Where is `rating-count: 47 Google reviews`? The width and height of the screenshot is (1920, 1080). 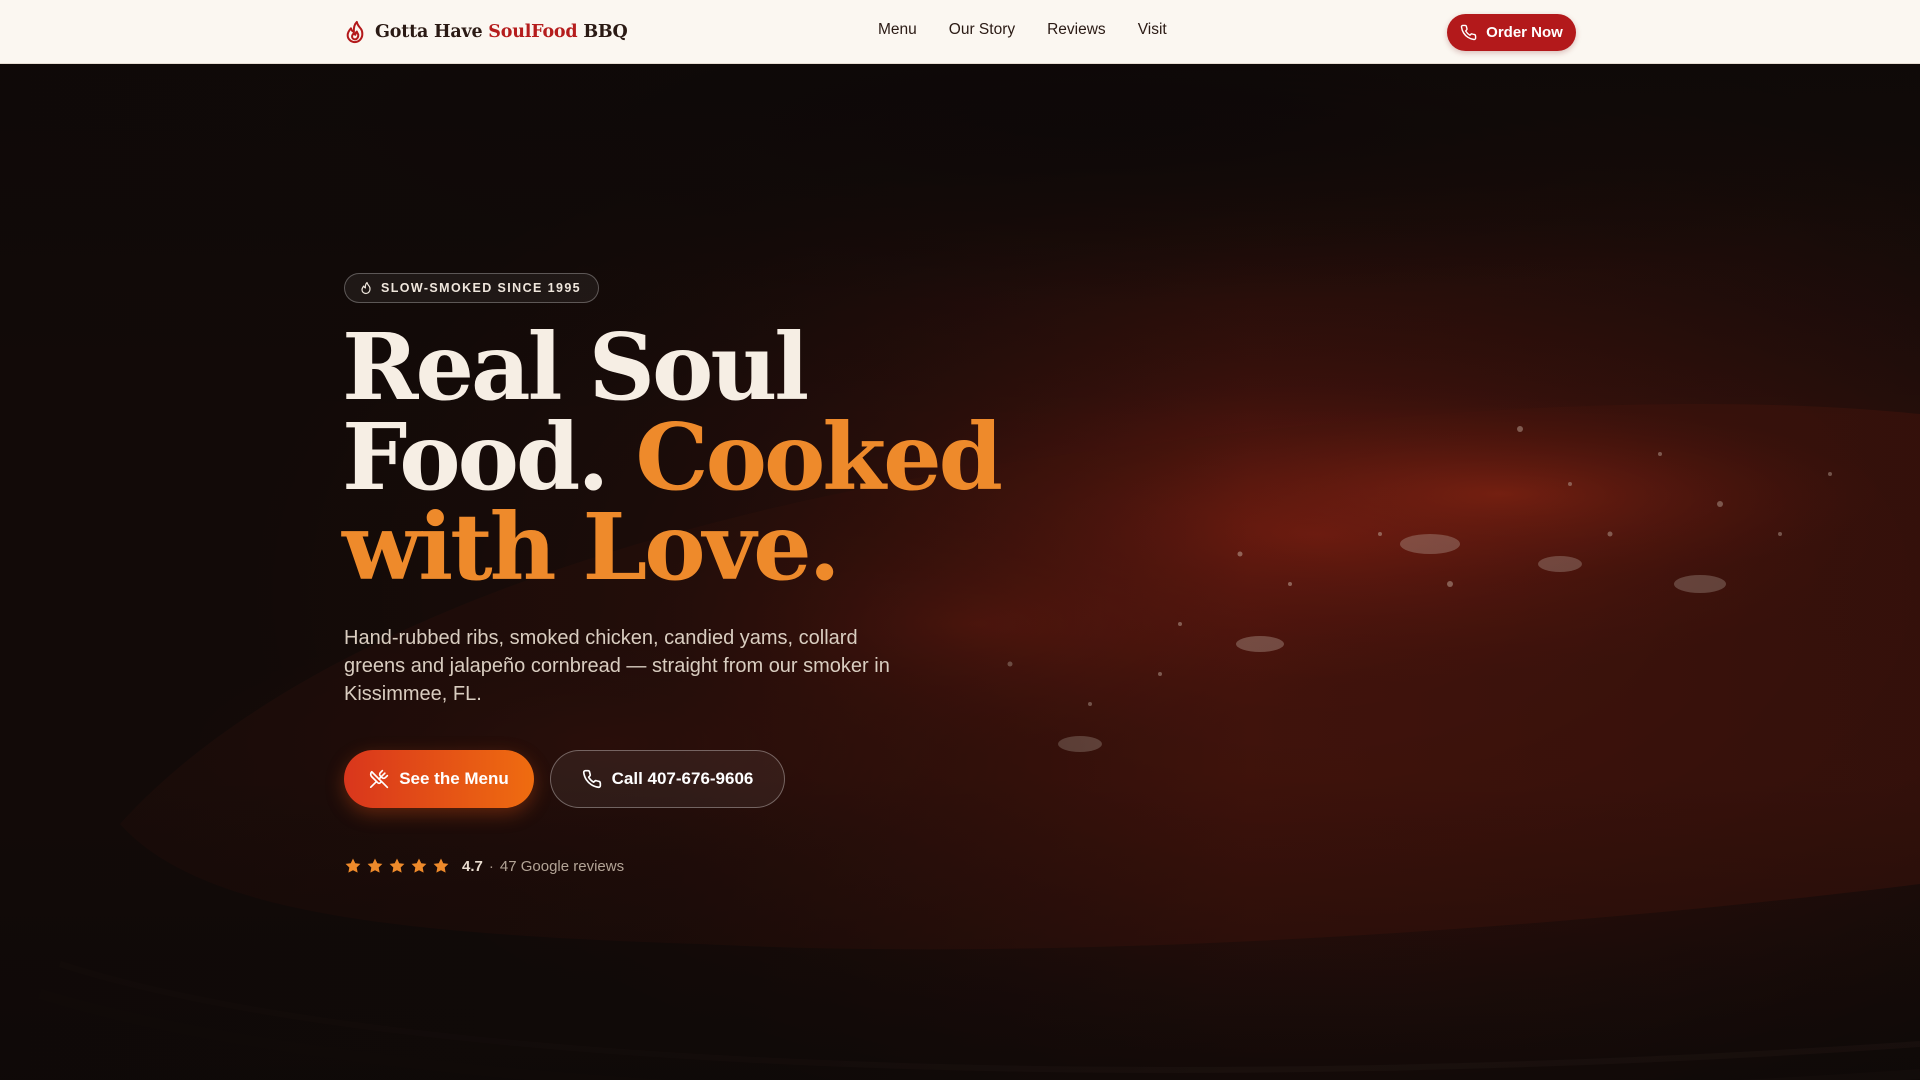
rating-count: 47 Google reviews is located at coordinates (562, 866).